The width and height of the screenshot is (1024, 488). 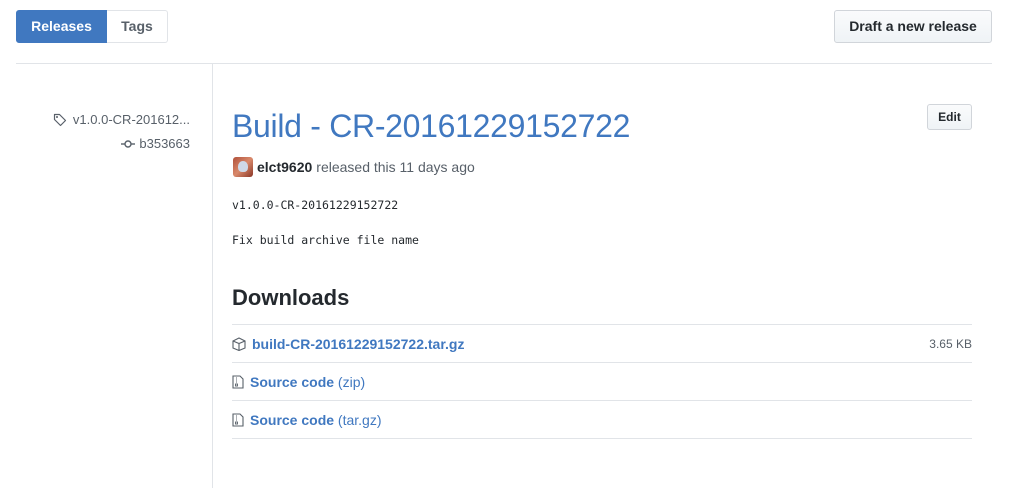 What do you see at coordinates (128, 144) in the screenshot?
I see `commit-icon` at bounding box center [128, 144].